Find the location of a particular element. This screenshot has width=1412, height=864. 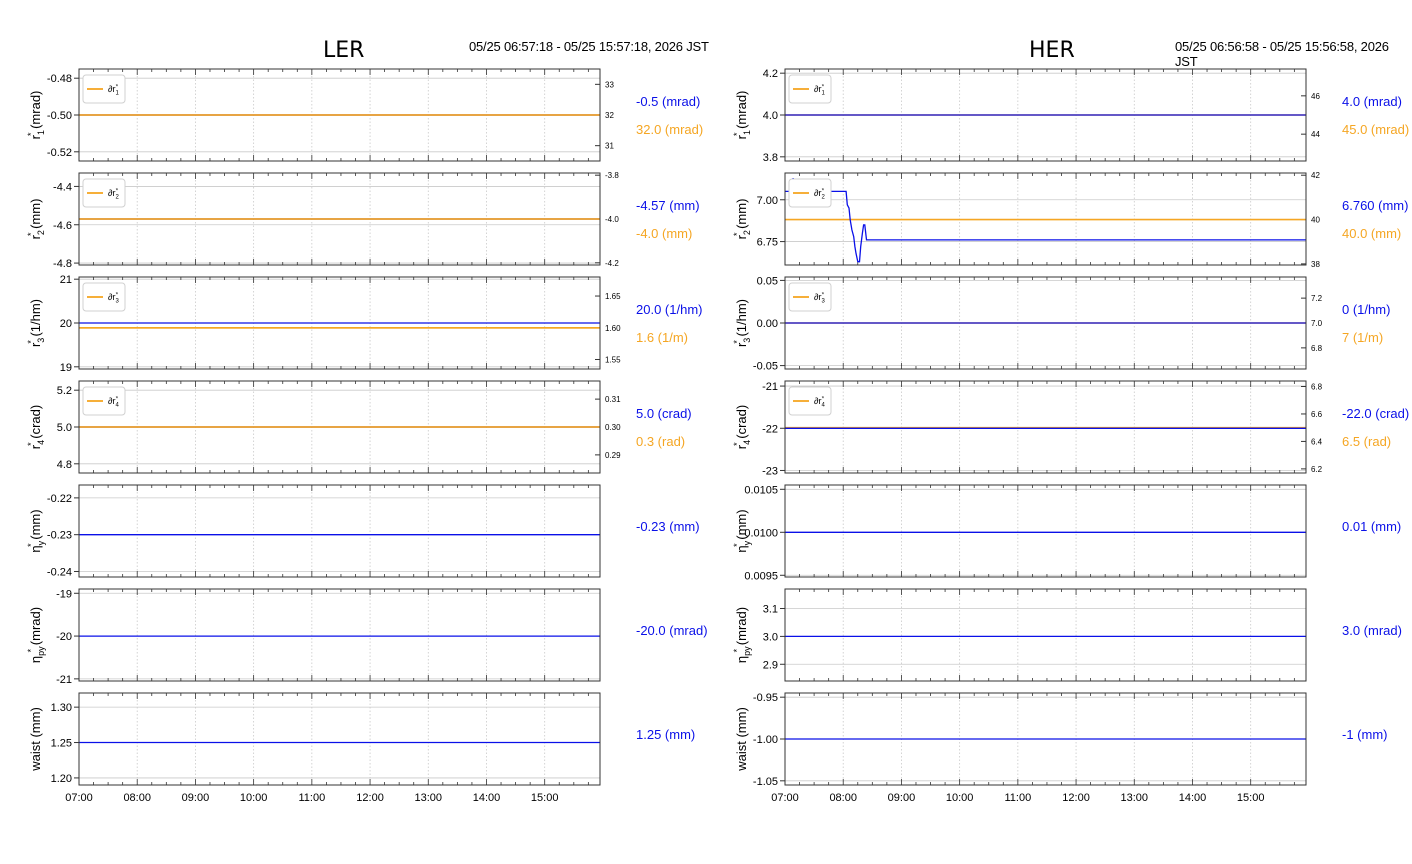

her-r3-readout-primary: 0 (1/hm) is located at coordinates (1366, 309).